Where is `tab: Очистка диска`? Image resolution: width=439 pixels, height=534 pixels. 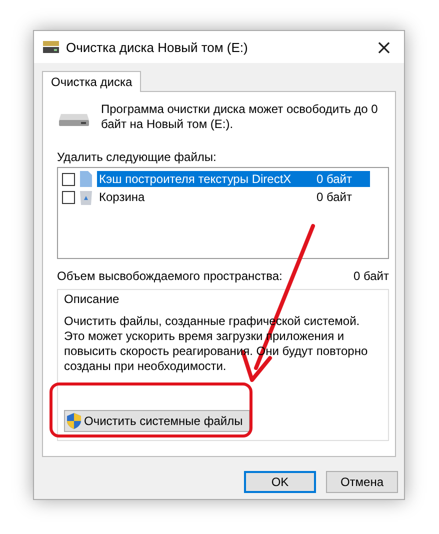
tab: Очистка диска is located at coordinates (92, 81).